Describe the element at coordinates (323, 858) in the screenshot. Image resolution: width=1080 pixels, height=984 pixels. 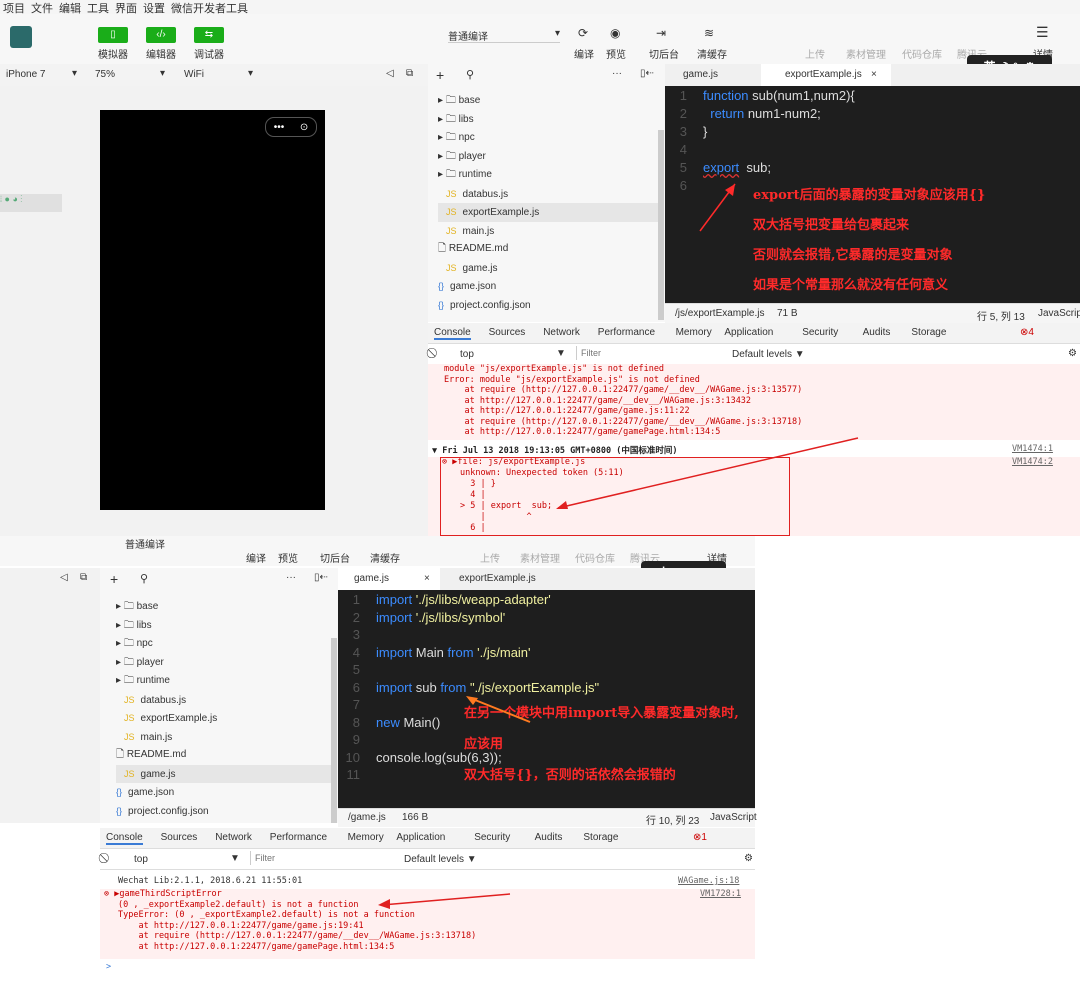
I see `console-filter-input` at that location.